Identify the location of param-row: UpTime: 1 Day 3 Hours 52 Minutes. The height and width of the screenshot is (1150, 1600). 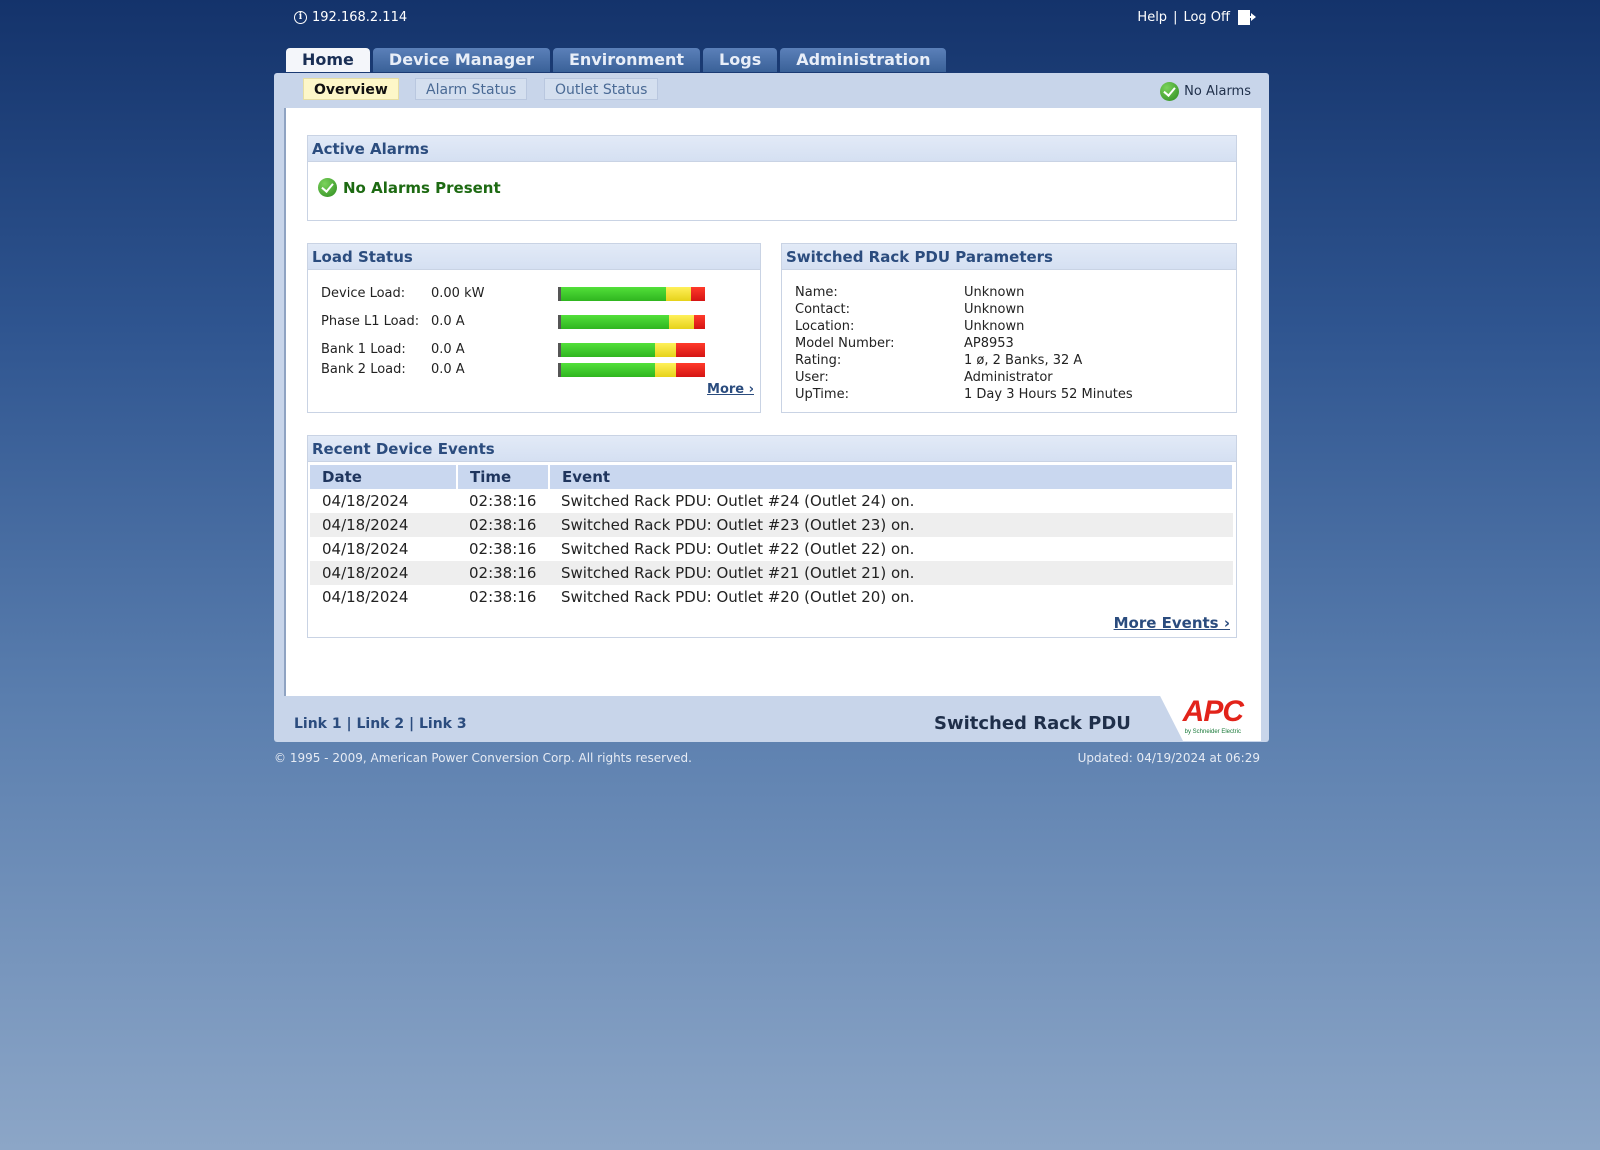
(1010, 395).